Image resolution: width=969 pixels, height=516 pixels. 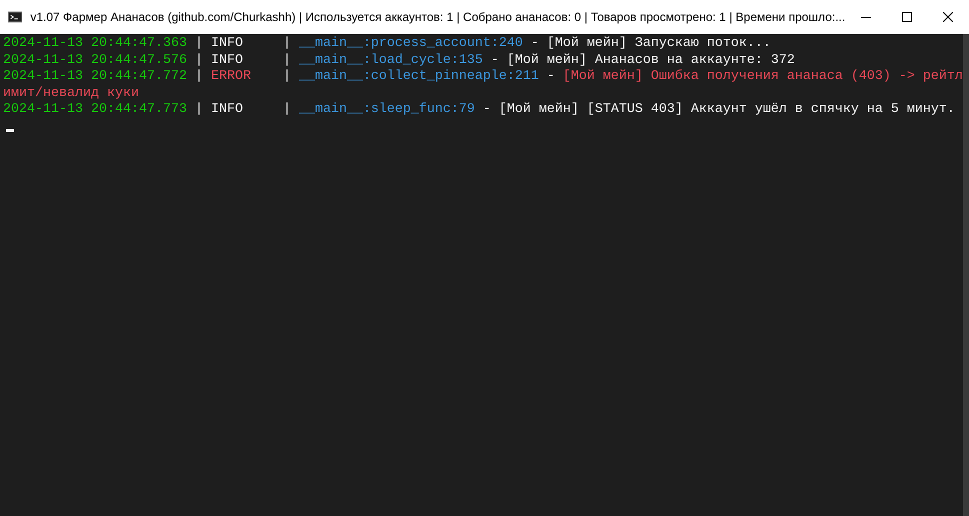 What do you see at coordinates (15, 17) in the screenshot?
I see `console-app-icon` at bounding box center [15, 17].